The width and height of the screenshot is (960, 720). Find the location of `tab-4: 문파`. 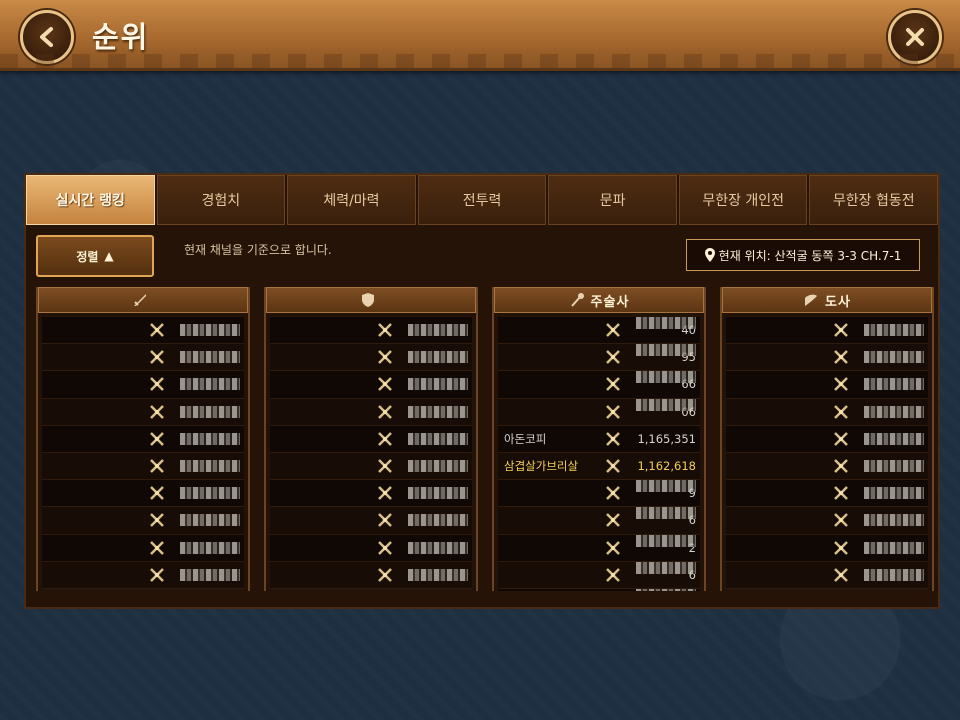

tab-4: 문파 is located at coordinates (612, 200).